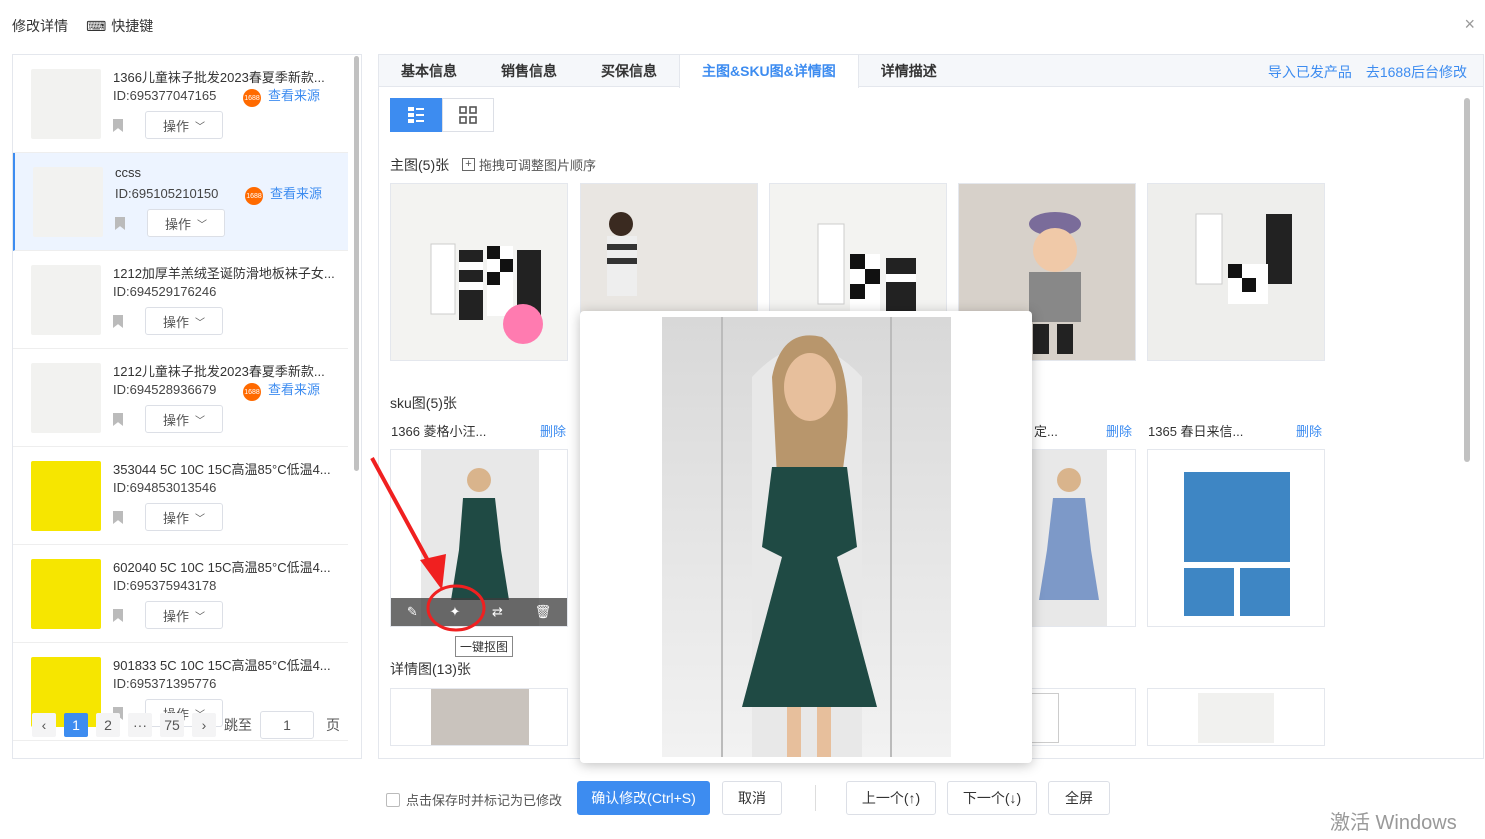 This screenshot has height=839, width=1485. I want to click on prev-page-icon: ‹, so click(44, 725).